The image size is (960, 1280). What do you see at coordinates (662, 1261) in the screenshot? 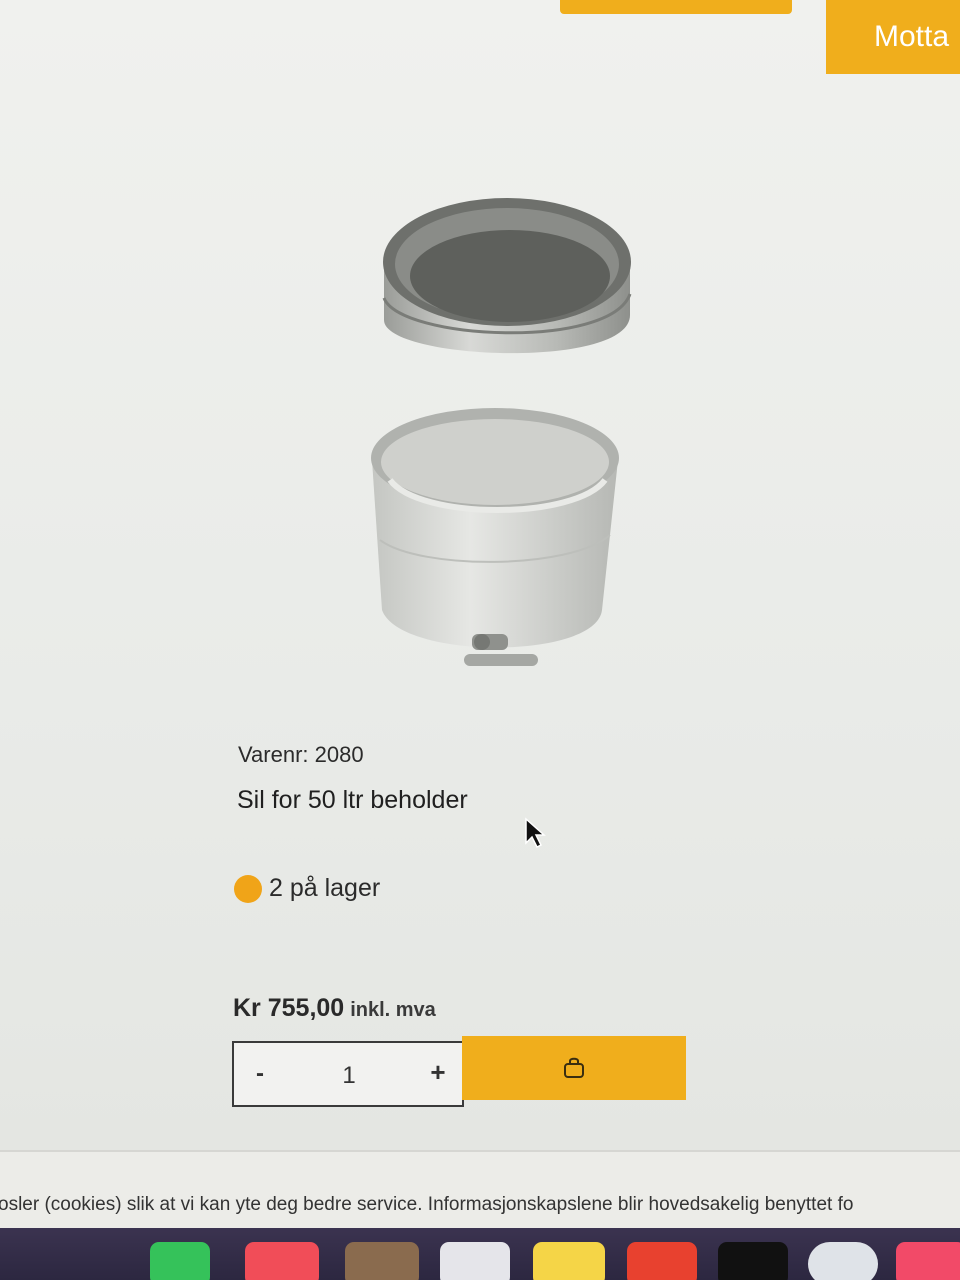
I see `dock-app-red` at bounding box center [662, 1261].